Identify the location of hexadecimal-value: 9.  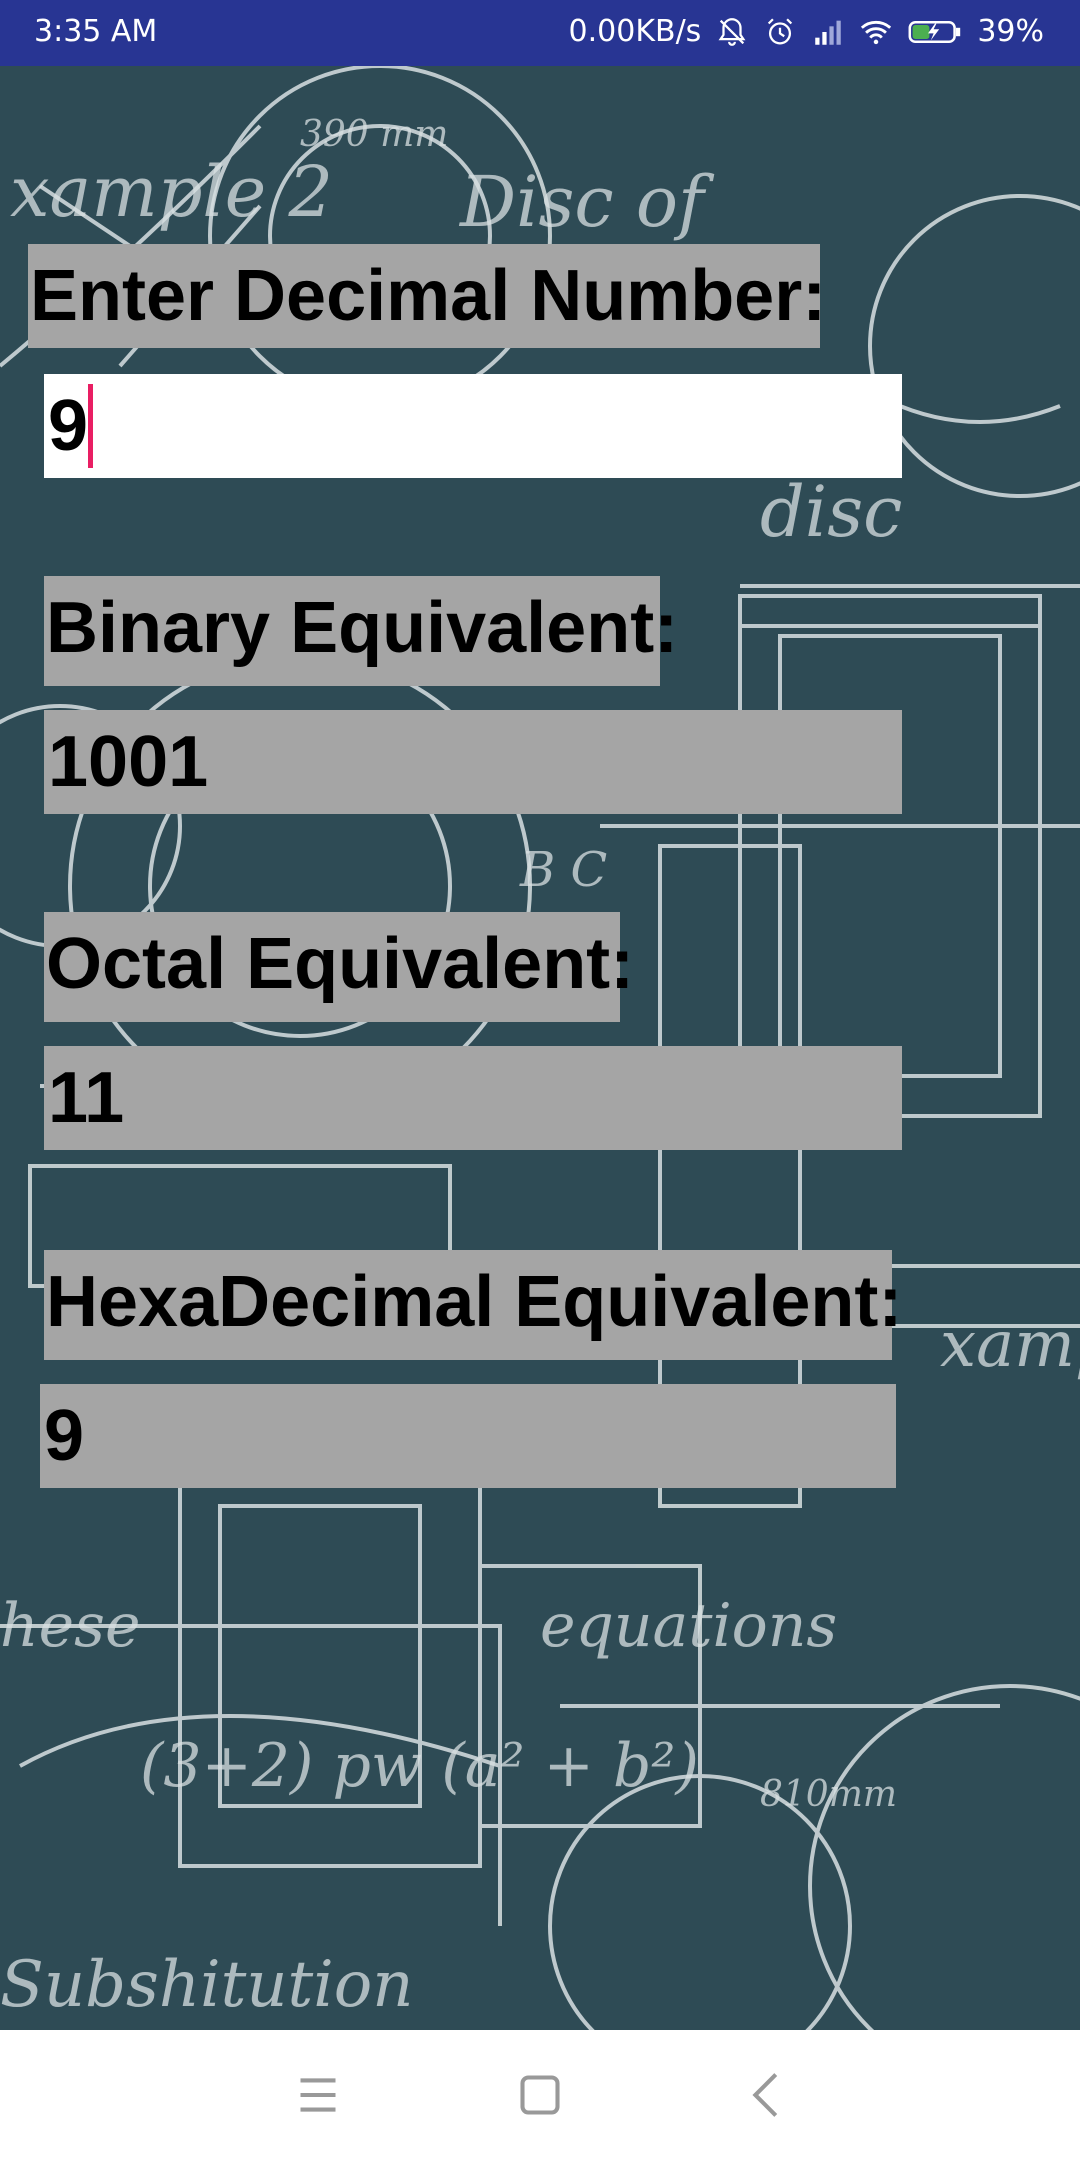
(468, 1436).